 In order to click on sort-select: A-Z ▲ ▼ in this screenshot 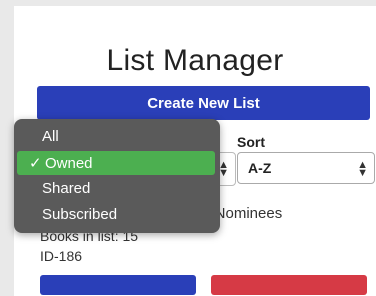, I will do `click(306, 168)`.